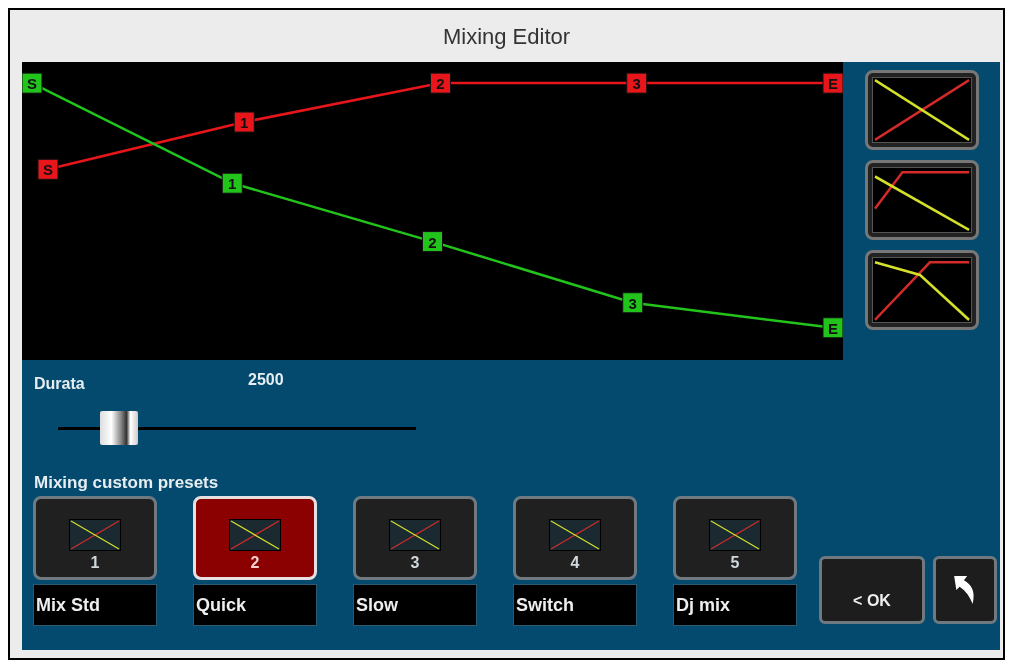 Image resolution: width=1011 pixels, height=664 pixels. I want to click on ok-button: < OK, so click(872, 590).